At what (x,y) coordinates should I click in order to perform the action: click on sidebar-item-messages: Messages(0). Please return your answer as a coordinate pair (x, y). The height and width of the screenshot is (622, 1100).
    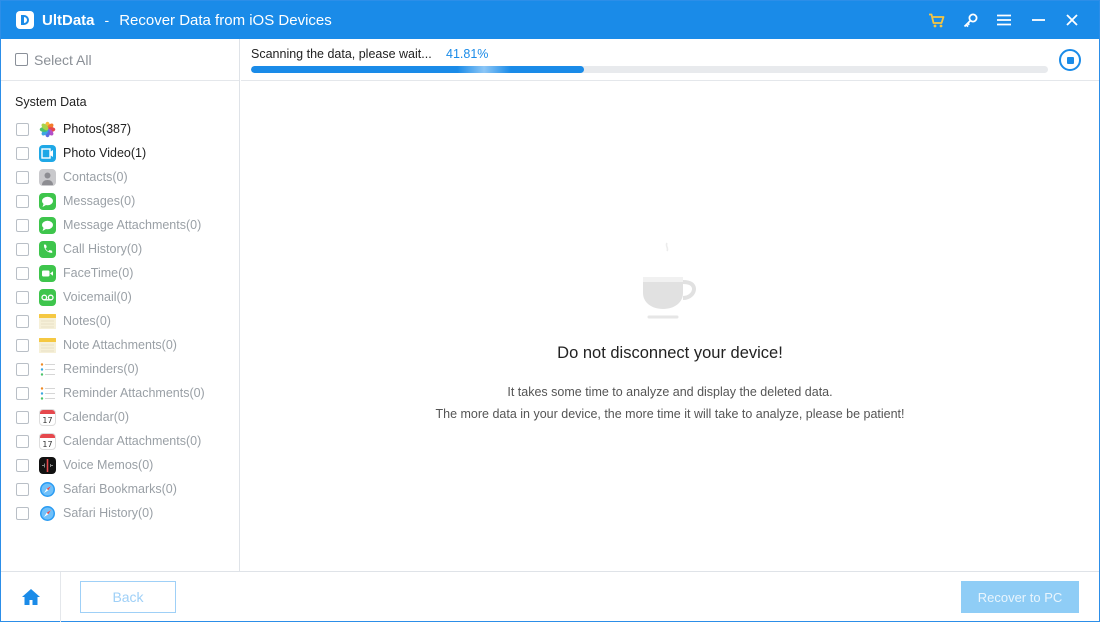
    Looking at the image, I should click on (120, 201).